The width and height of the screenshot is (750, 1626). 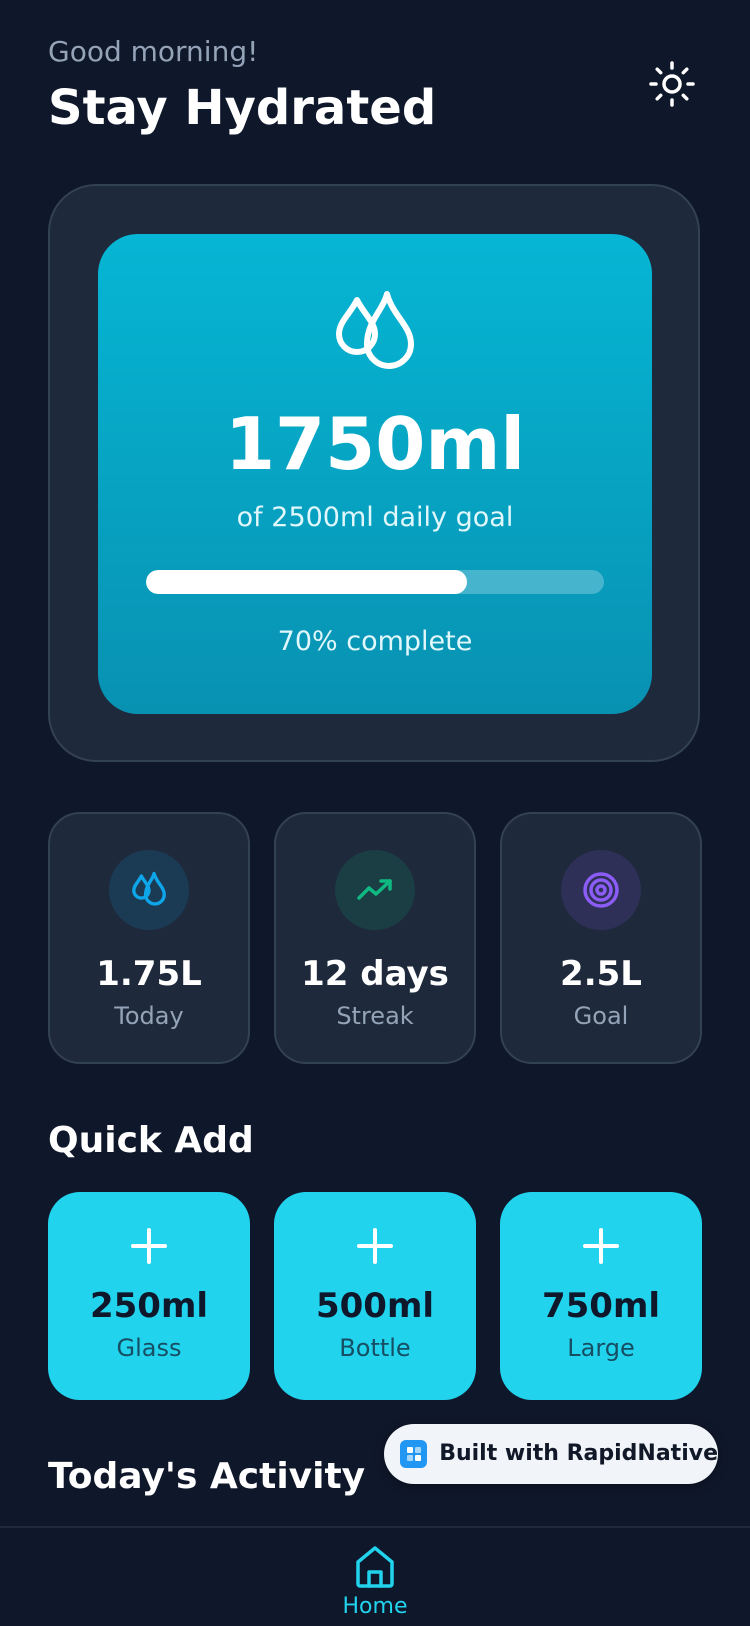 I want to click on quick-add-bottle-button: 500ml Bottle, so click(x=375, y=1296).